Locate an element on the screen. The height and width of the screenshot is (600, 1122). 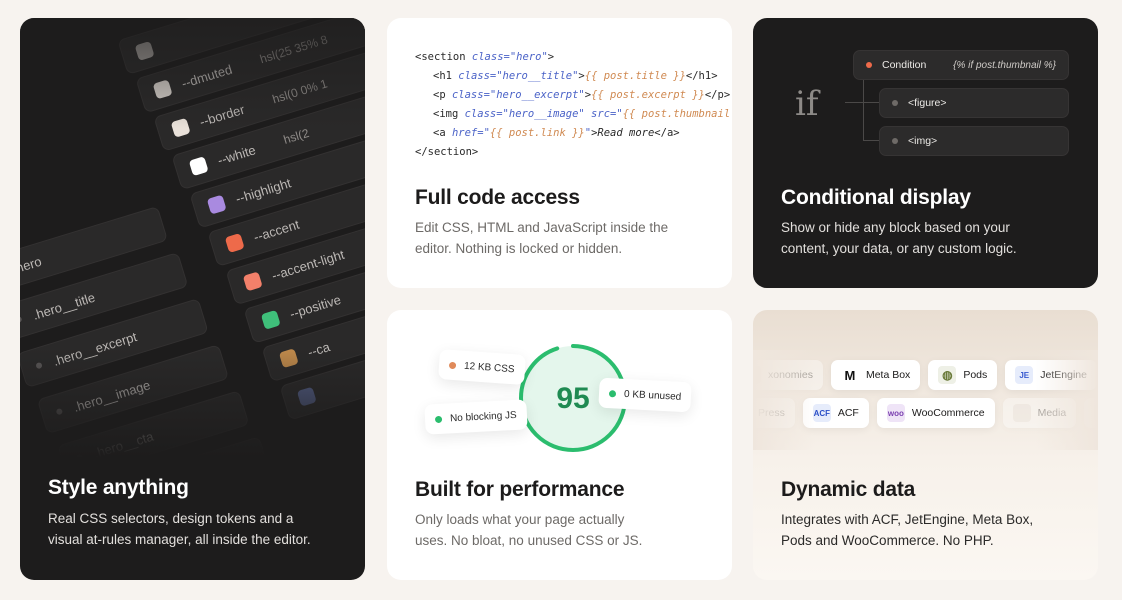
integration-chip: M Meta Box is located at coordinates (875, 375).